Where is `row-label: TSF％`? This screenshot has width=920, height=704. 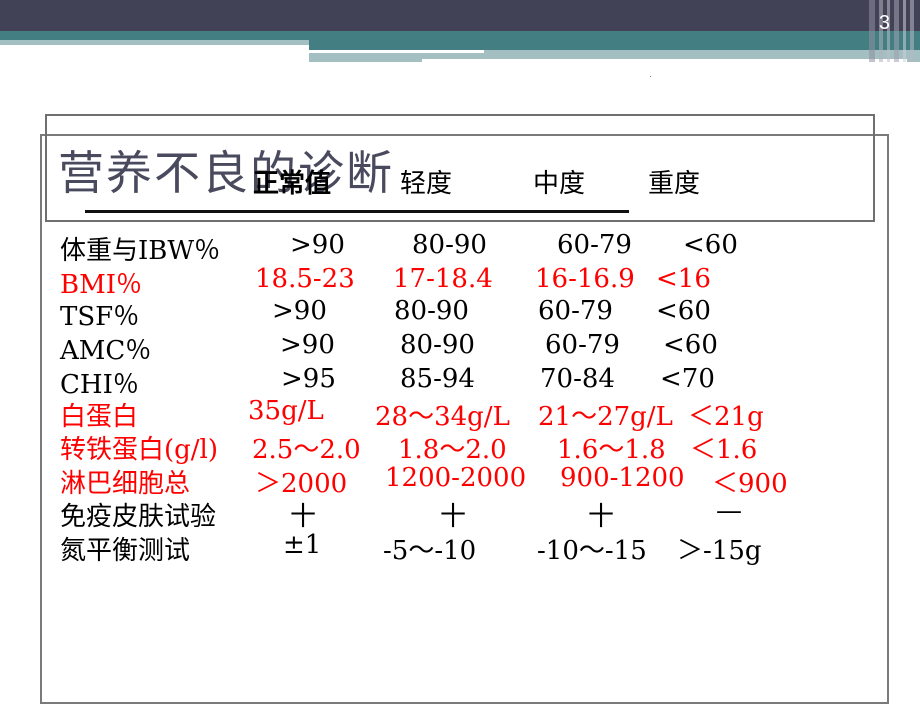
row-label: TSF％ is located at coordinates (100, 317).